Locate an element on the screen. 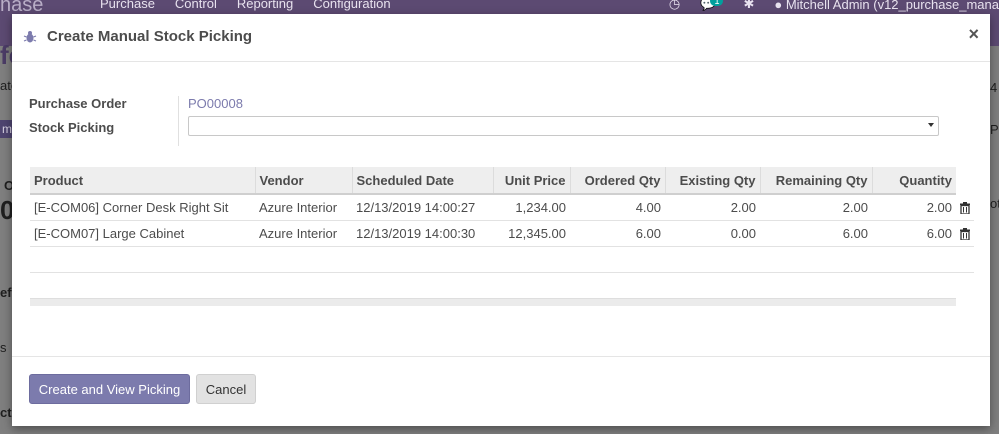 This screenshot has height=434, width=999. bg-fragment: s is located at coordinates (3, 347).